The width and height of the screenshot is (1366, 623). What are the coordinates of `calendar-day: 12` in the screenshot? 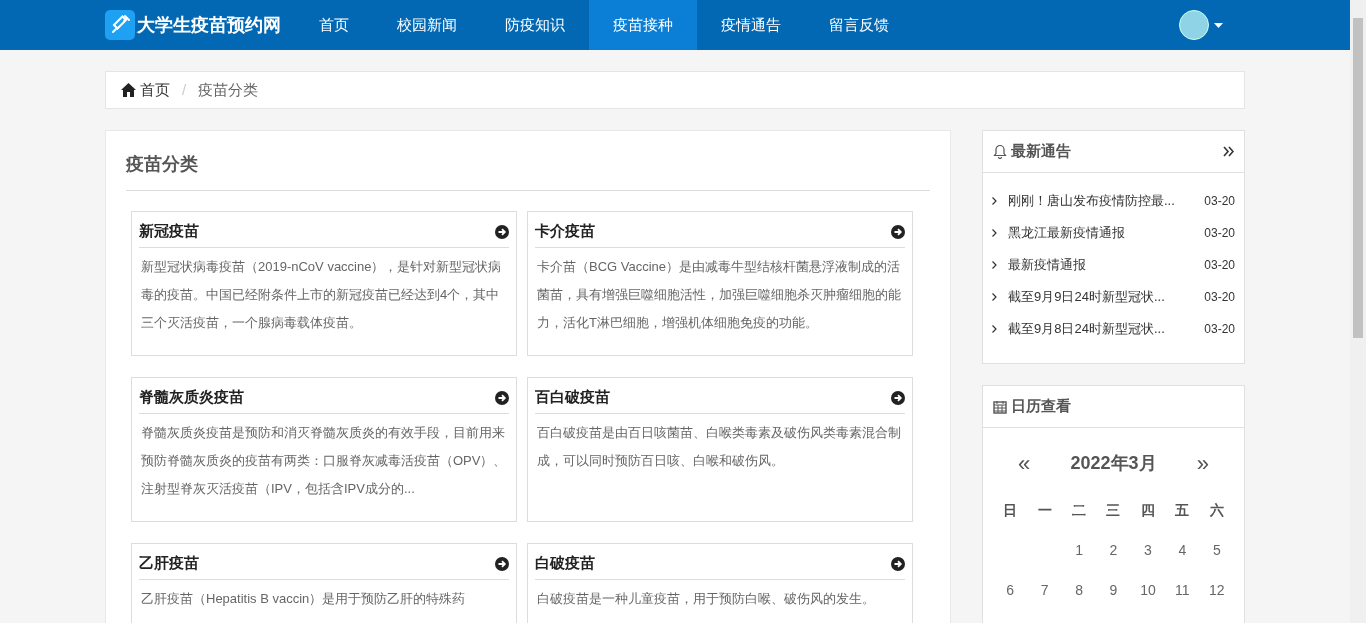 It's located at (1216, 590).